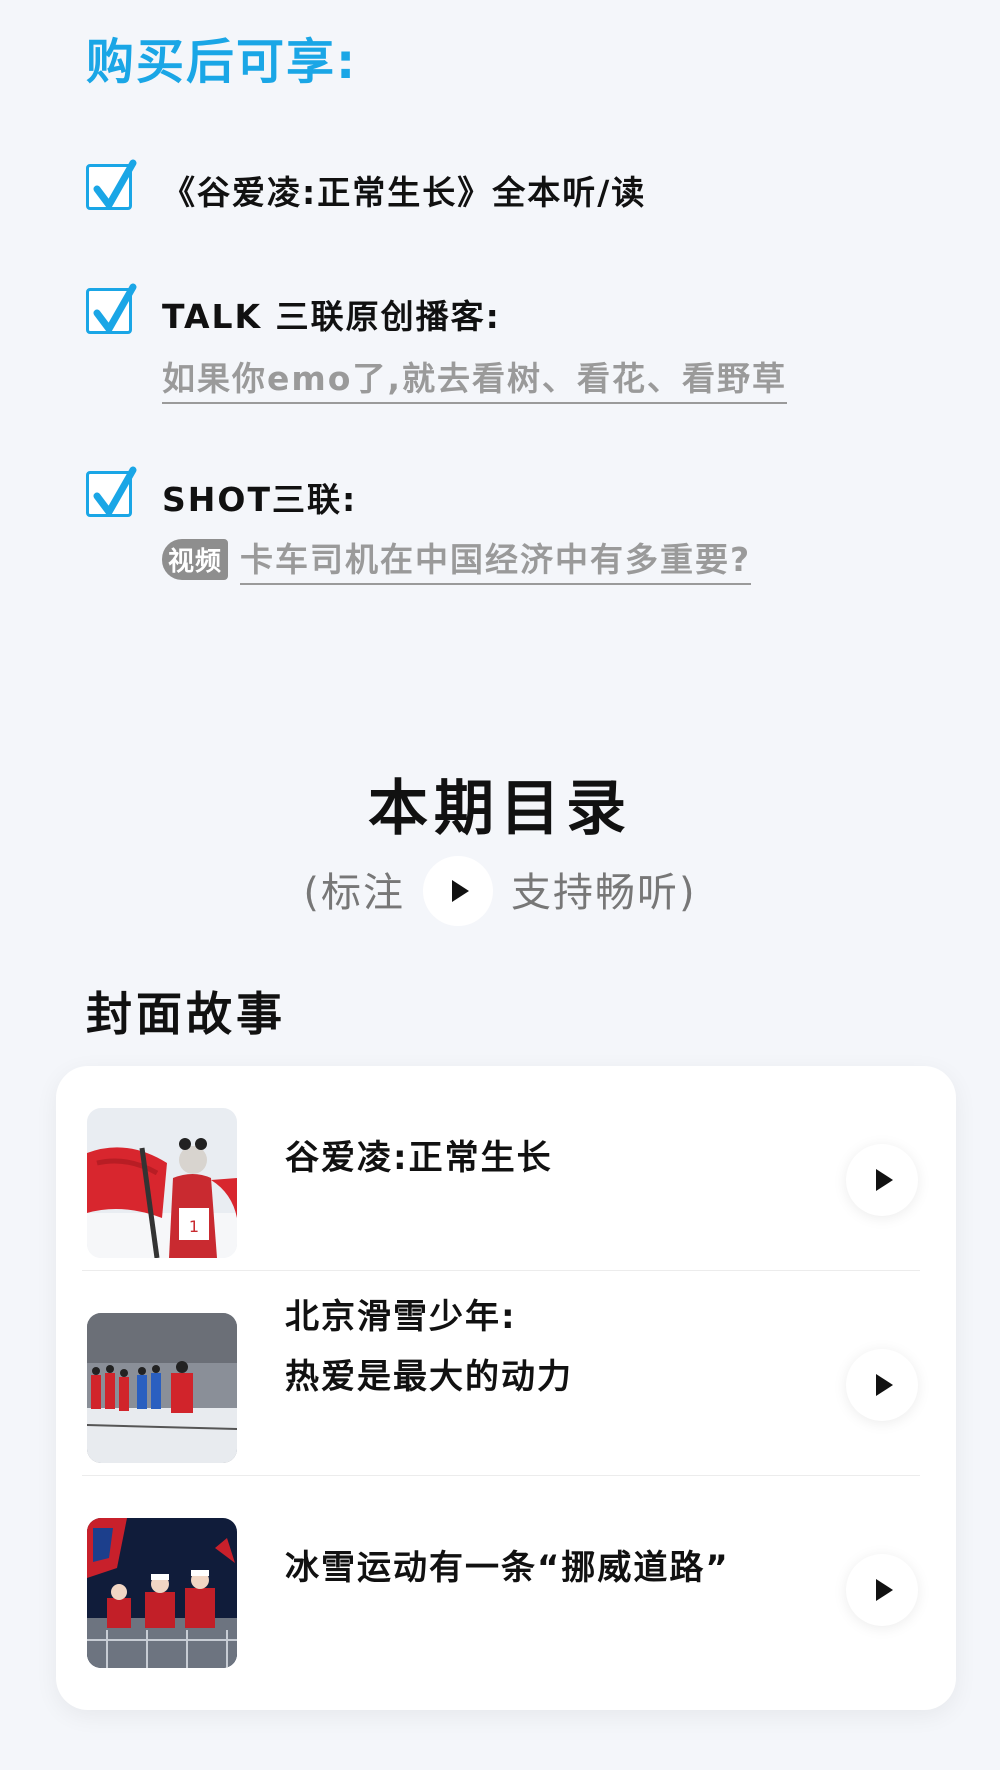 This screenshot has height=1770, width=1000. I want to click on article-row: 北京滑雪少年: 热爱是最大的动力, so click(506, 1373).